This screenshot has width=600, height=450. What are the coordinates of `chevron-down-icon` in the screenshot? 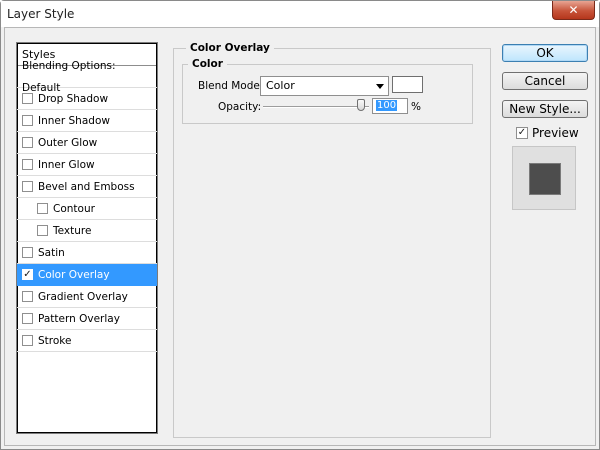 It's located at (380, 86).